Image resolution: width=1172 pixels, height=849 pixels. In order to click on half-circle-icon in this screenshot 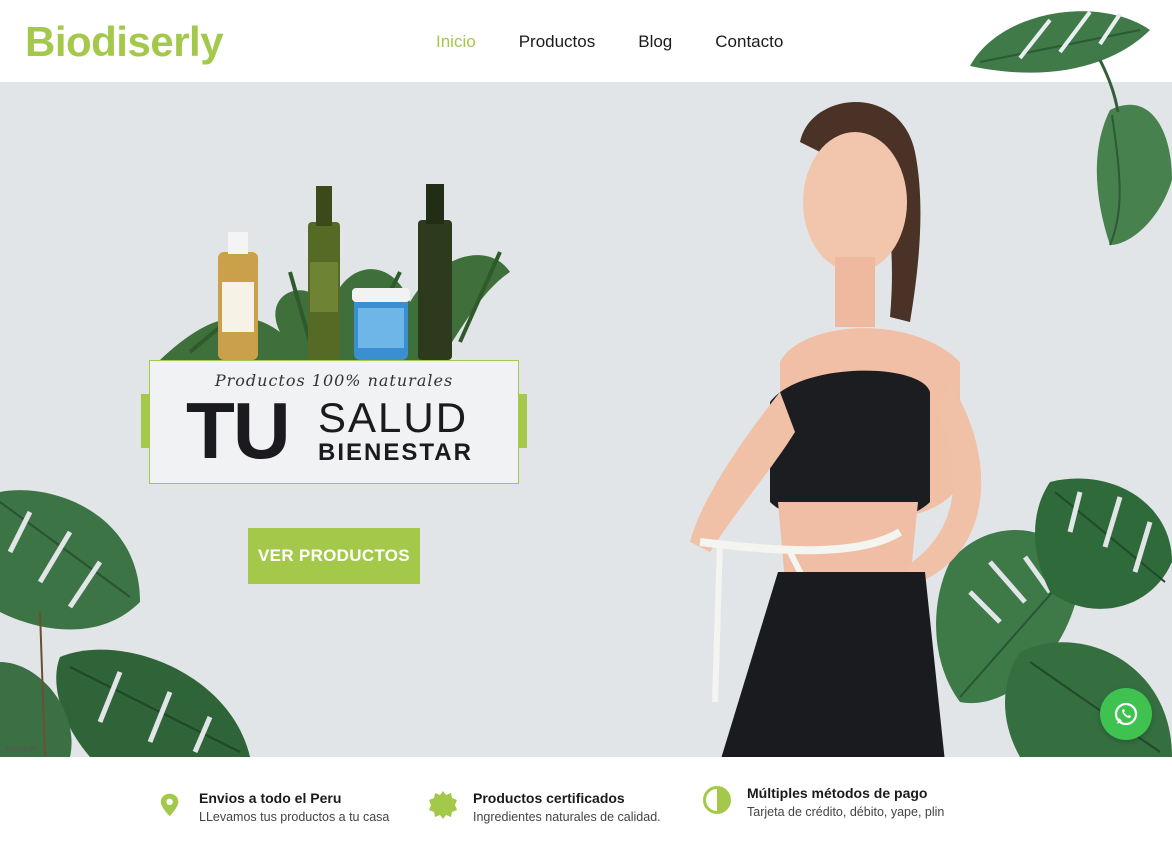, I will do `click(717, 800)`.